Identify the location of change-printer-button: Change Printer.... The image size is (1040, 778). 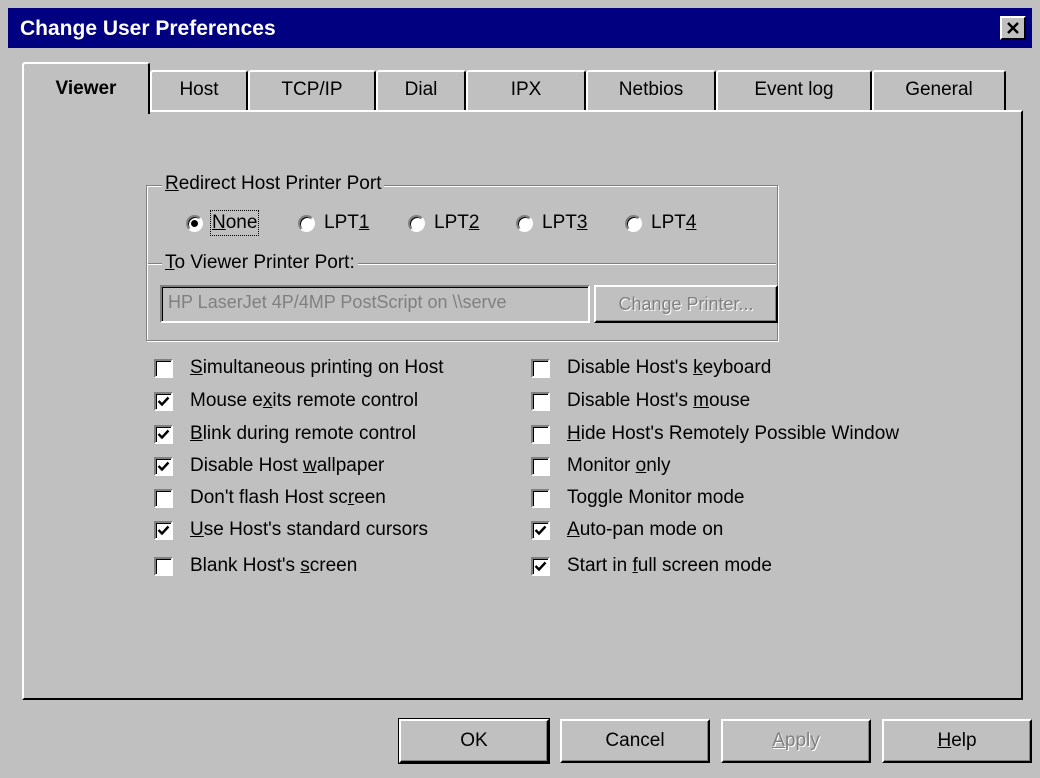
(686, 304).